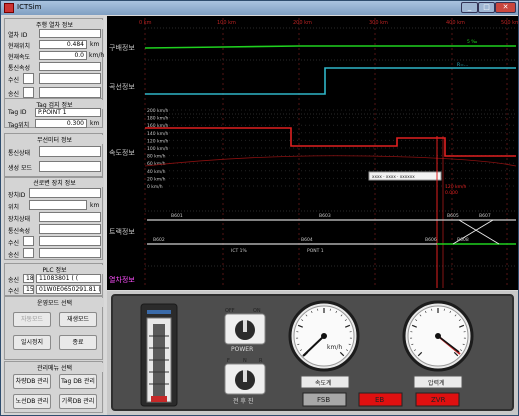 This screenshot has width=519, height=416. What do you see at coordinates (28, 289) in the screenshot?
I see `plc-rx-num: 15` at bounding box center [28, 289].